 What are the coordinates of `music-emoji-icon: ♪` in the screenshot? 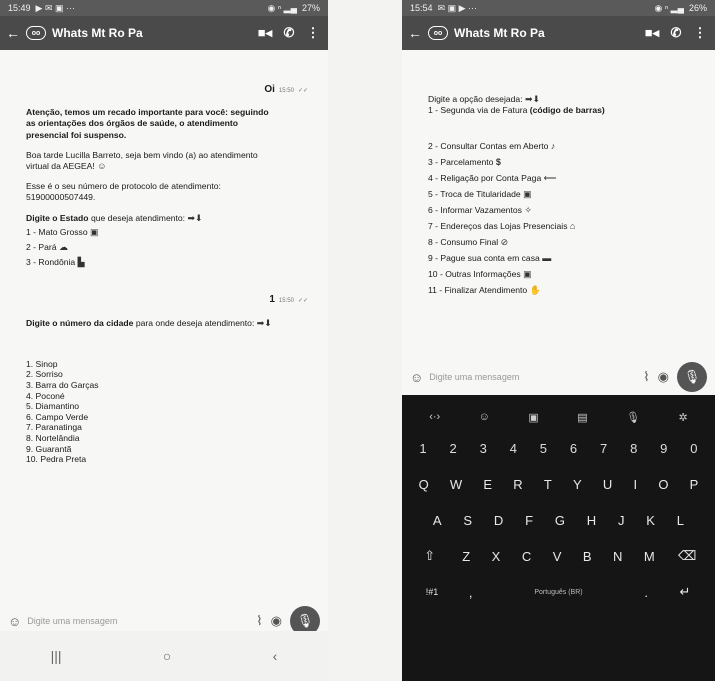 It's located at (553, 146).